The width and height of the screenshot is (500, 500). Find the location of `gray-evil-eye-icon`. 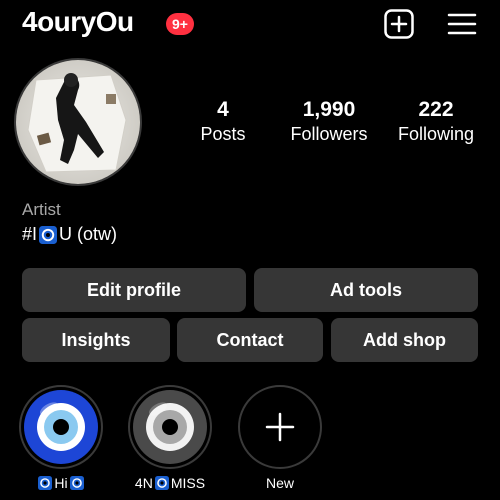

gray-evil-eye-icon is located at coordinates (170, 427).